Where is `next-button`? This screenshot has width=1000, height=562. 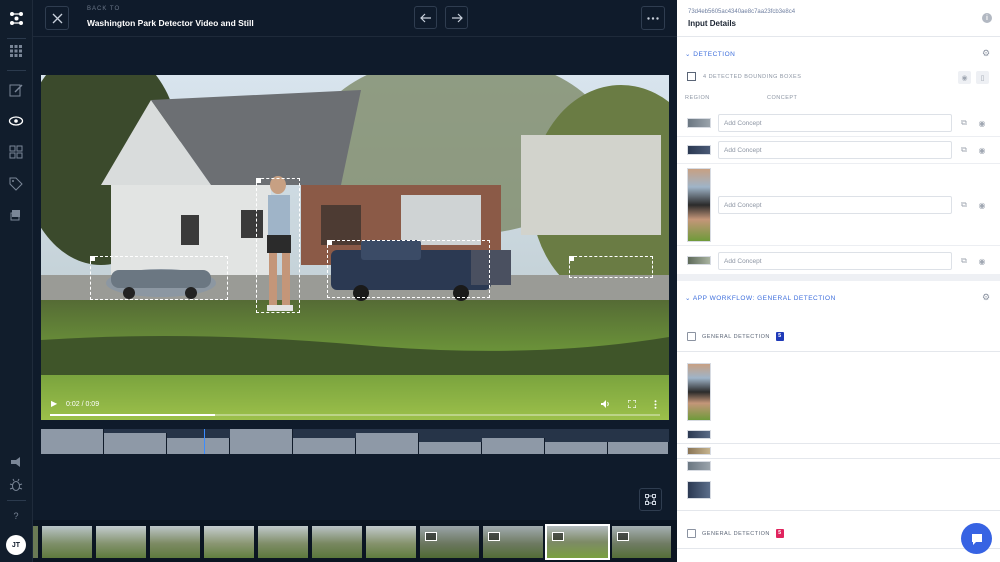
next-button is located at coordinates (456, 17).